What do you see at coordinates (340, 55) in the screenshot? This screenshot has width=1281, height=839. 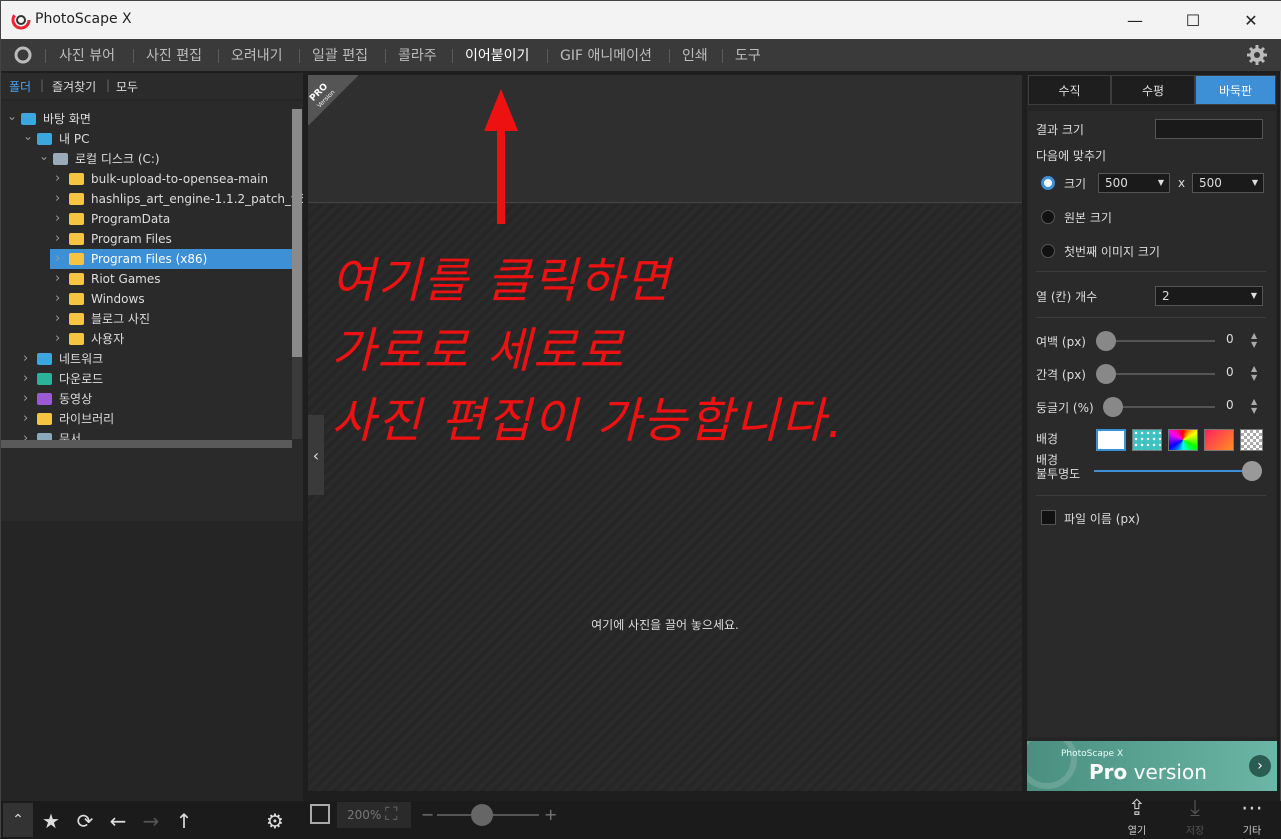 I see `menu-batch: 일괄 편집` at bounding box center [340, 55].